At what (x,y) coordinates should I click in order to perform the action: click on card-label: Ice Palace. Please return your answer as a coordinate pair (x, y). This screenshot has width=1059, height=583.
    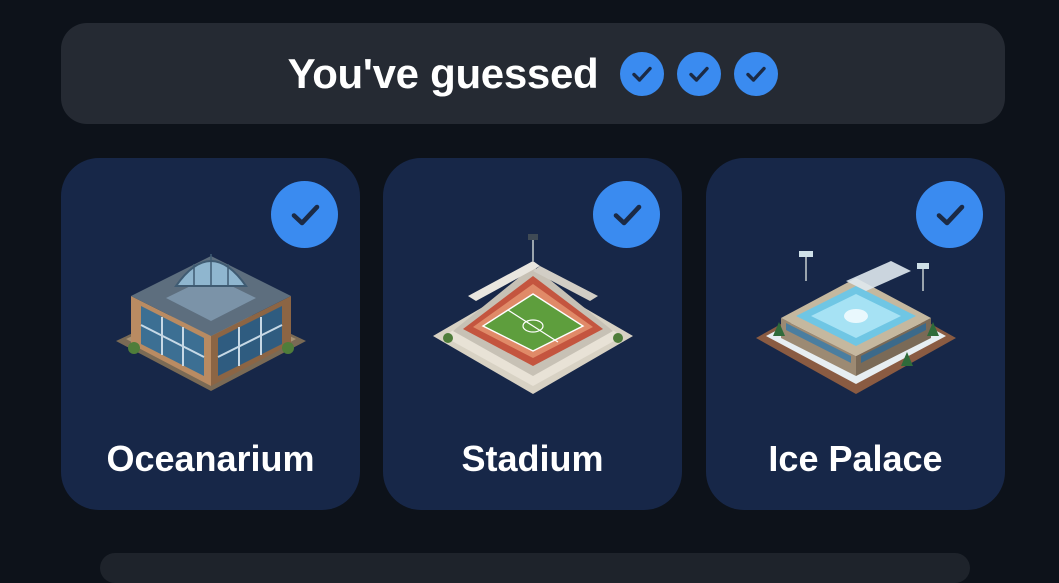
    Looking at the image, I should click on (855, 458).